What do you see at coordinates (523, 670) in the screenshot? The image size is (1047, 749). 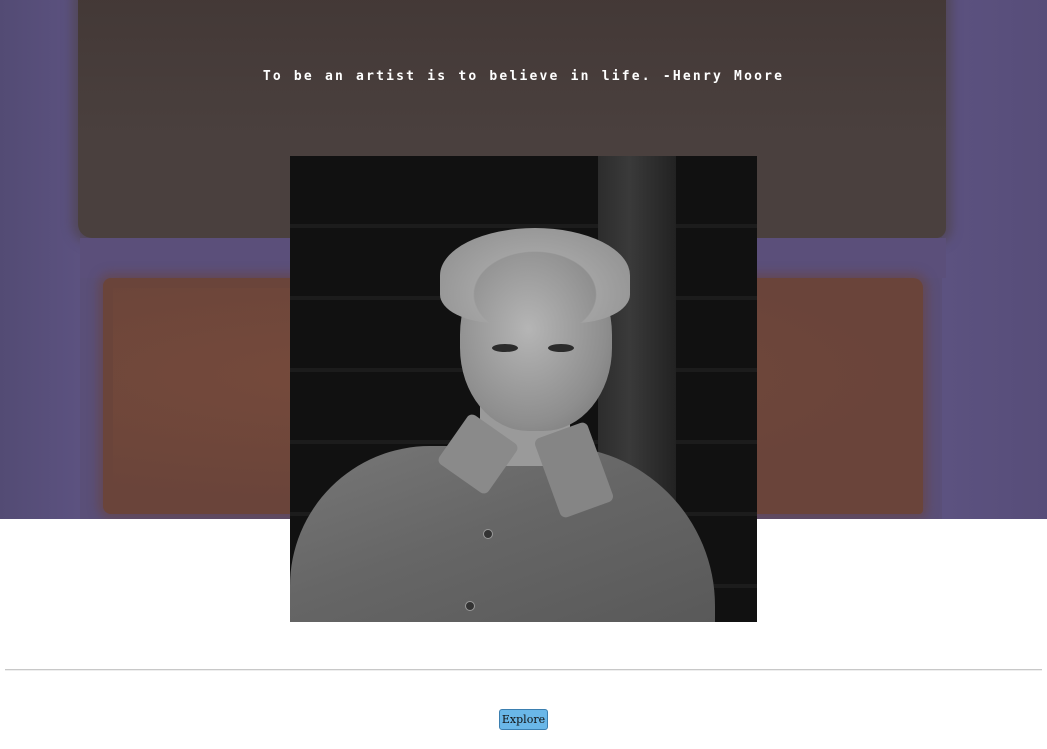 I see `section-divider` at bounding box center [523, 670].